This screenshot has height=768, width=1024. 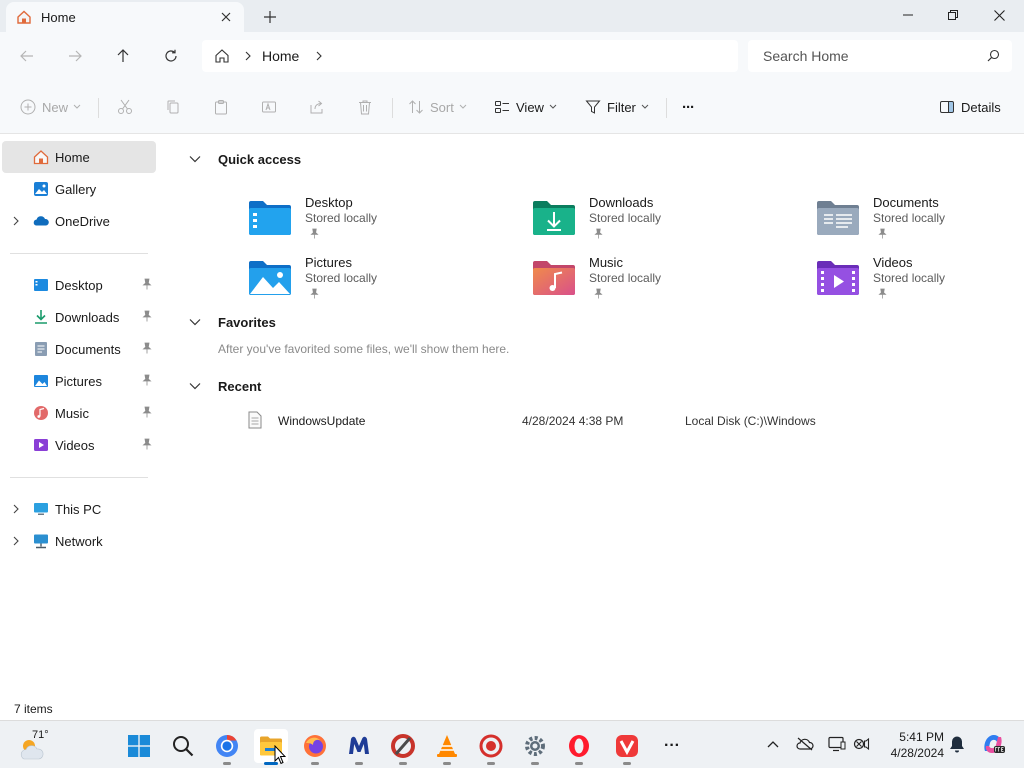 What do you see at coordinates (79, 189) in the screenshot?
I see `sidebar-item-gallery: Gallery` at bounding box center [79, 189].